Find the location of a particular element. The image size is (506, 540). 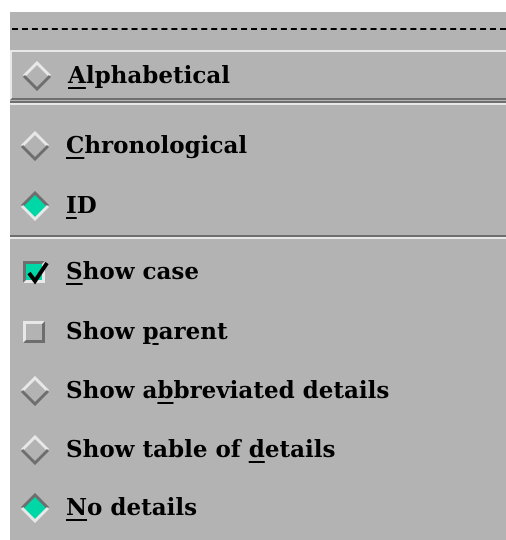

show-parent-label: Show parent is located at coordinates (147, 331).